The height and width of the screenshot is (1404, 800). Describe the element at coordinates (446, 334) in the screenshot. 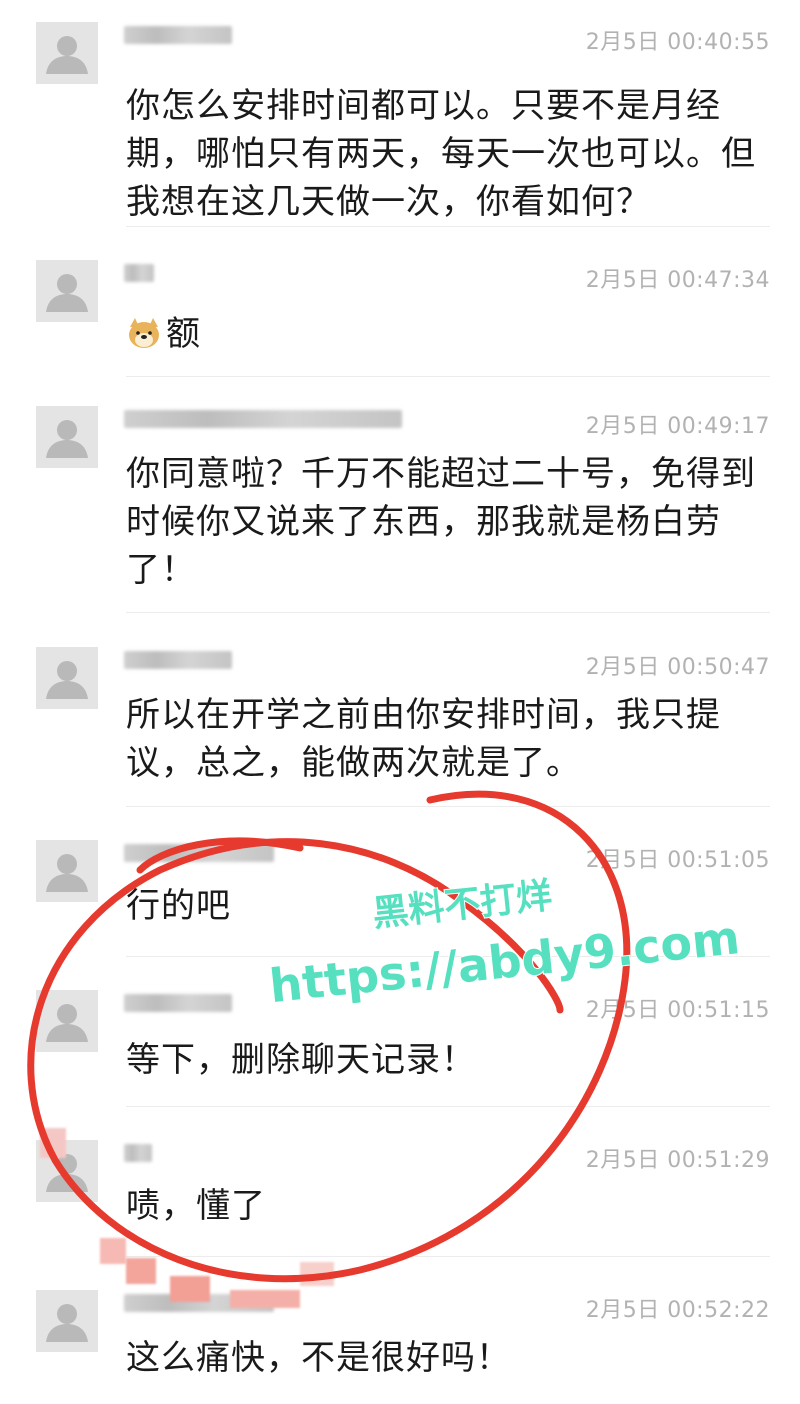

I see `message-text: 额` at that location.